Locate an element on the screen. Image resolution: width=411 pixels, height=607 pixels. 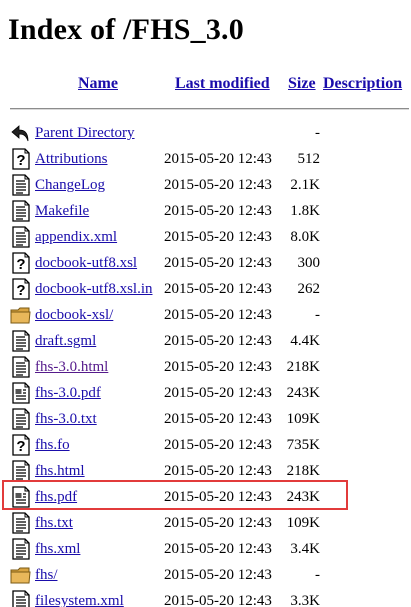
file-row: ChangeLog 2015-05-20 12:43 2.1K is located at coordinates (205, 185).